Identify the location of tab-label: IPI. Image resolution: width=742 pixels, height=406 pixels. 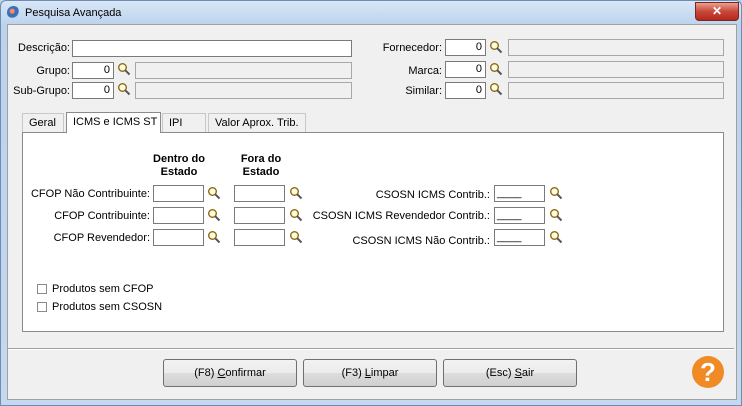
(176, 123).